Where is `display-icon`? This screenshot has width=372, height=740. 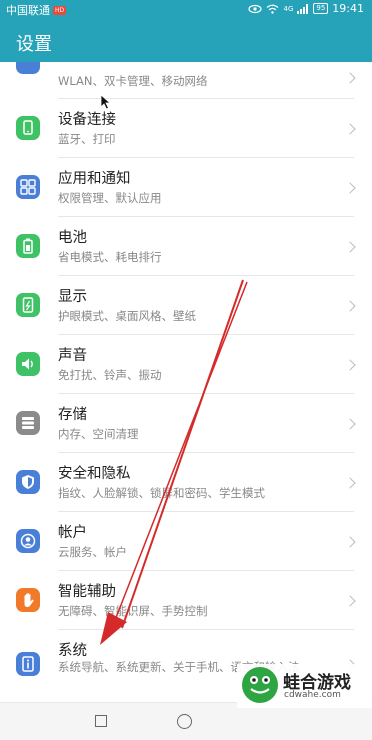 display-icon is located at coordinates (28, 305).